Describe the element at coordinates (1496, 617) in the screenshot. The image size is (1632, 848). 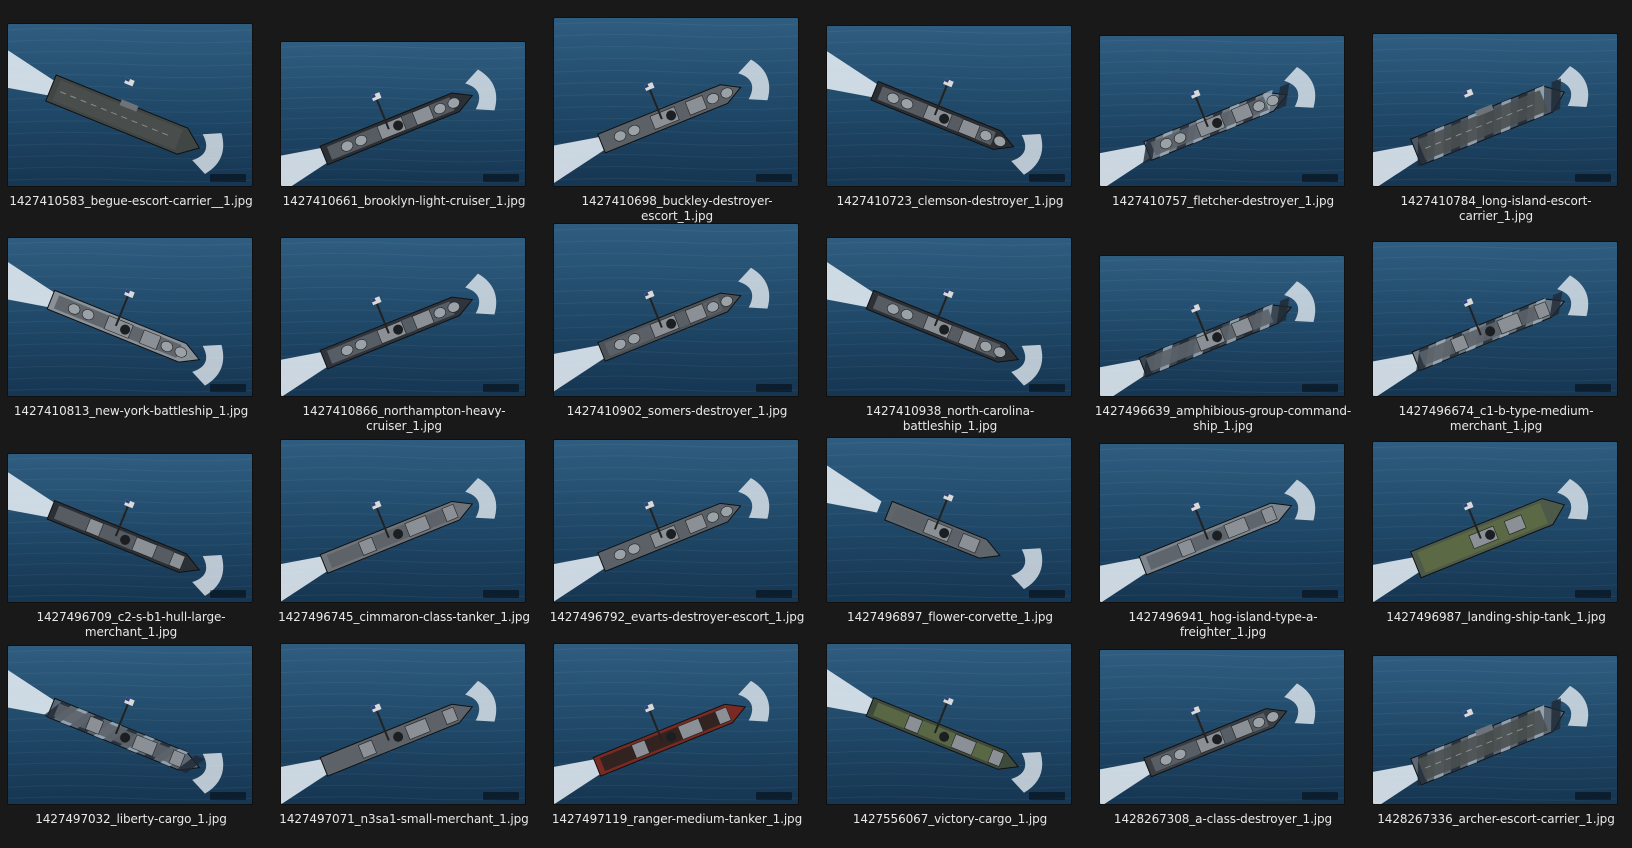
I see `file-name-label: 1427496987_landing-ship-tank_1.jpg` at that location.